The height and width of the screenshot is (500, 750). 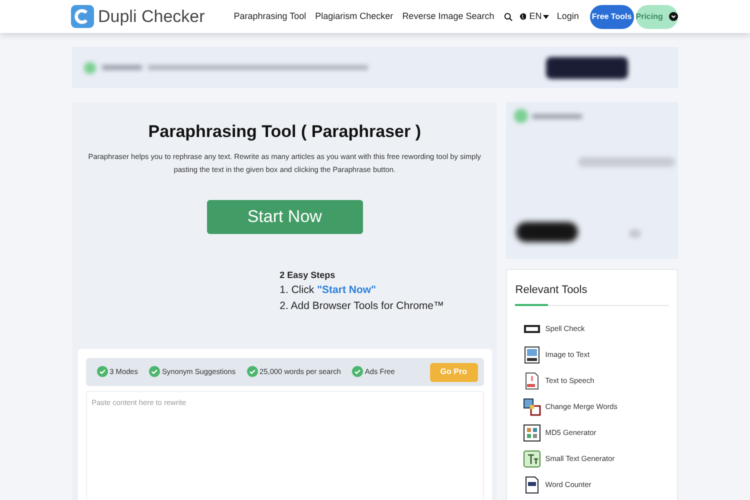 I want to click on logo-text: Dupli Checker, so click(x=151, y=17).